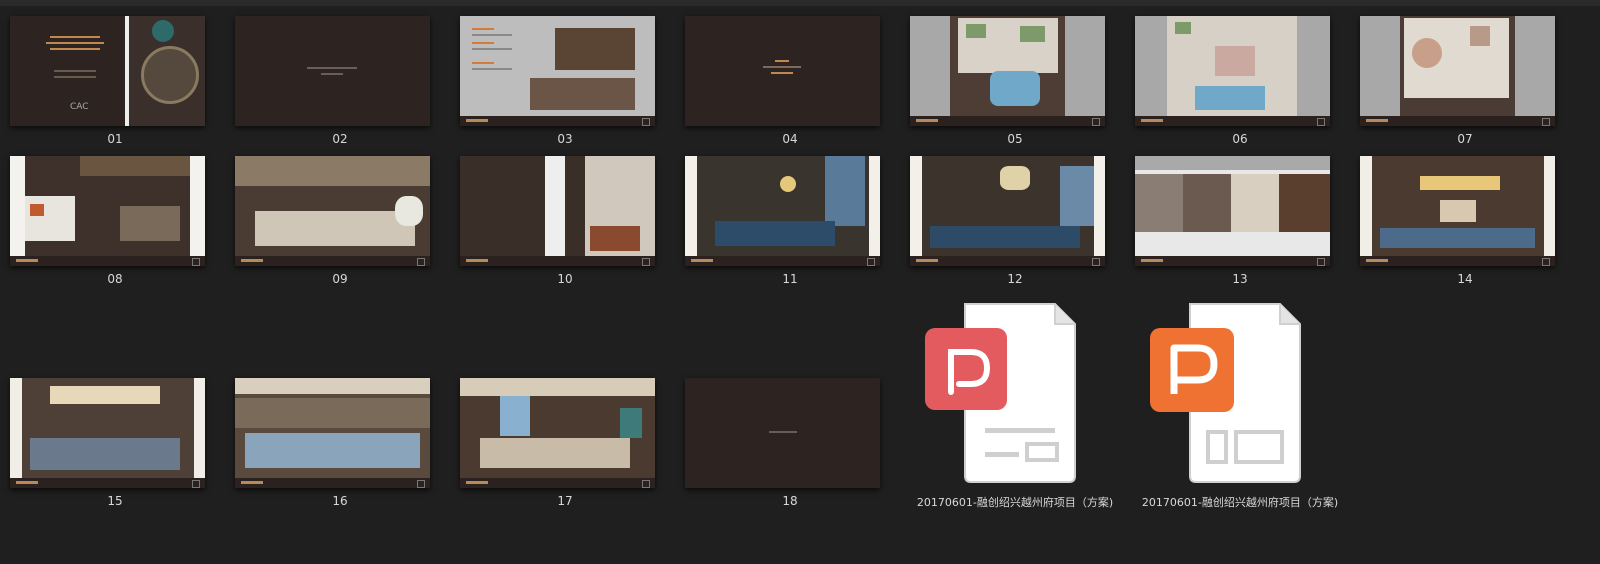 This screenshot has width=1600, height=564. What do you see at coordinates (1015, 279) in the screenshot?
I see `thumbnail-label: 12` at bounding box center [1015, 279].